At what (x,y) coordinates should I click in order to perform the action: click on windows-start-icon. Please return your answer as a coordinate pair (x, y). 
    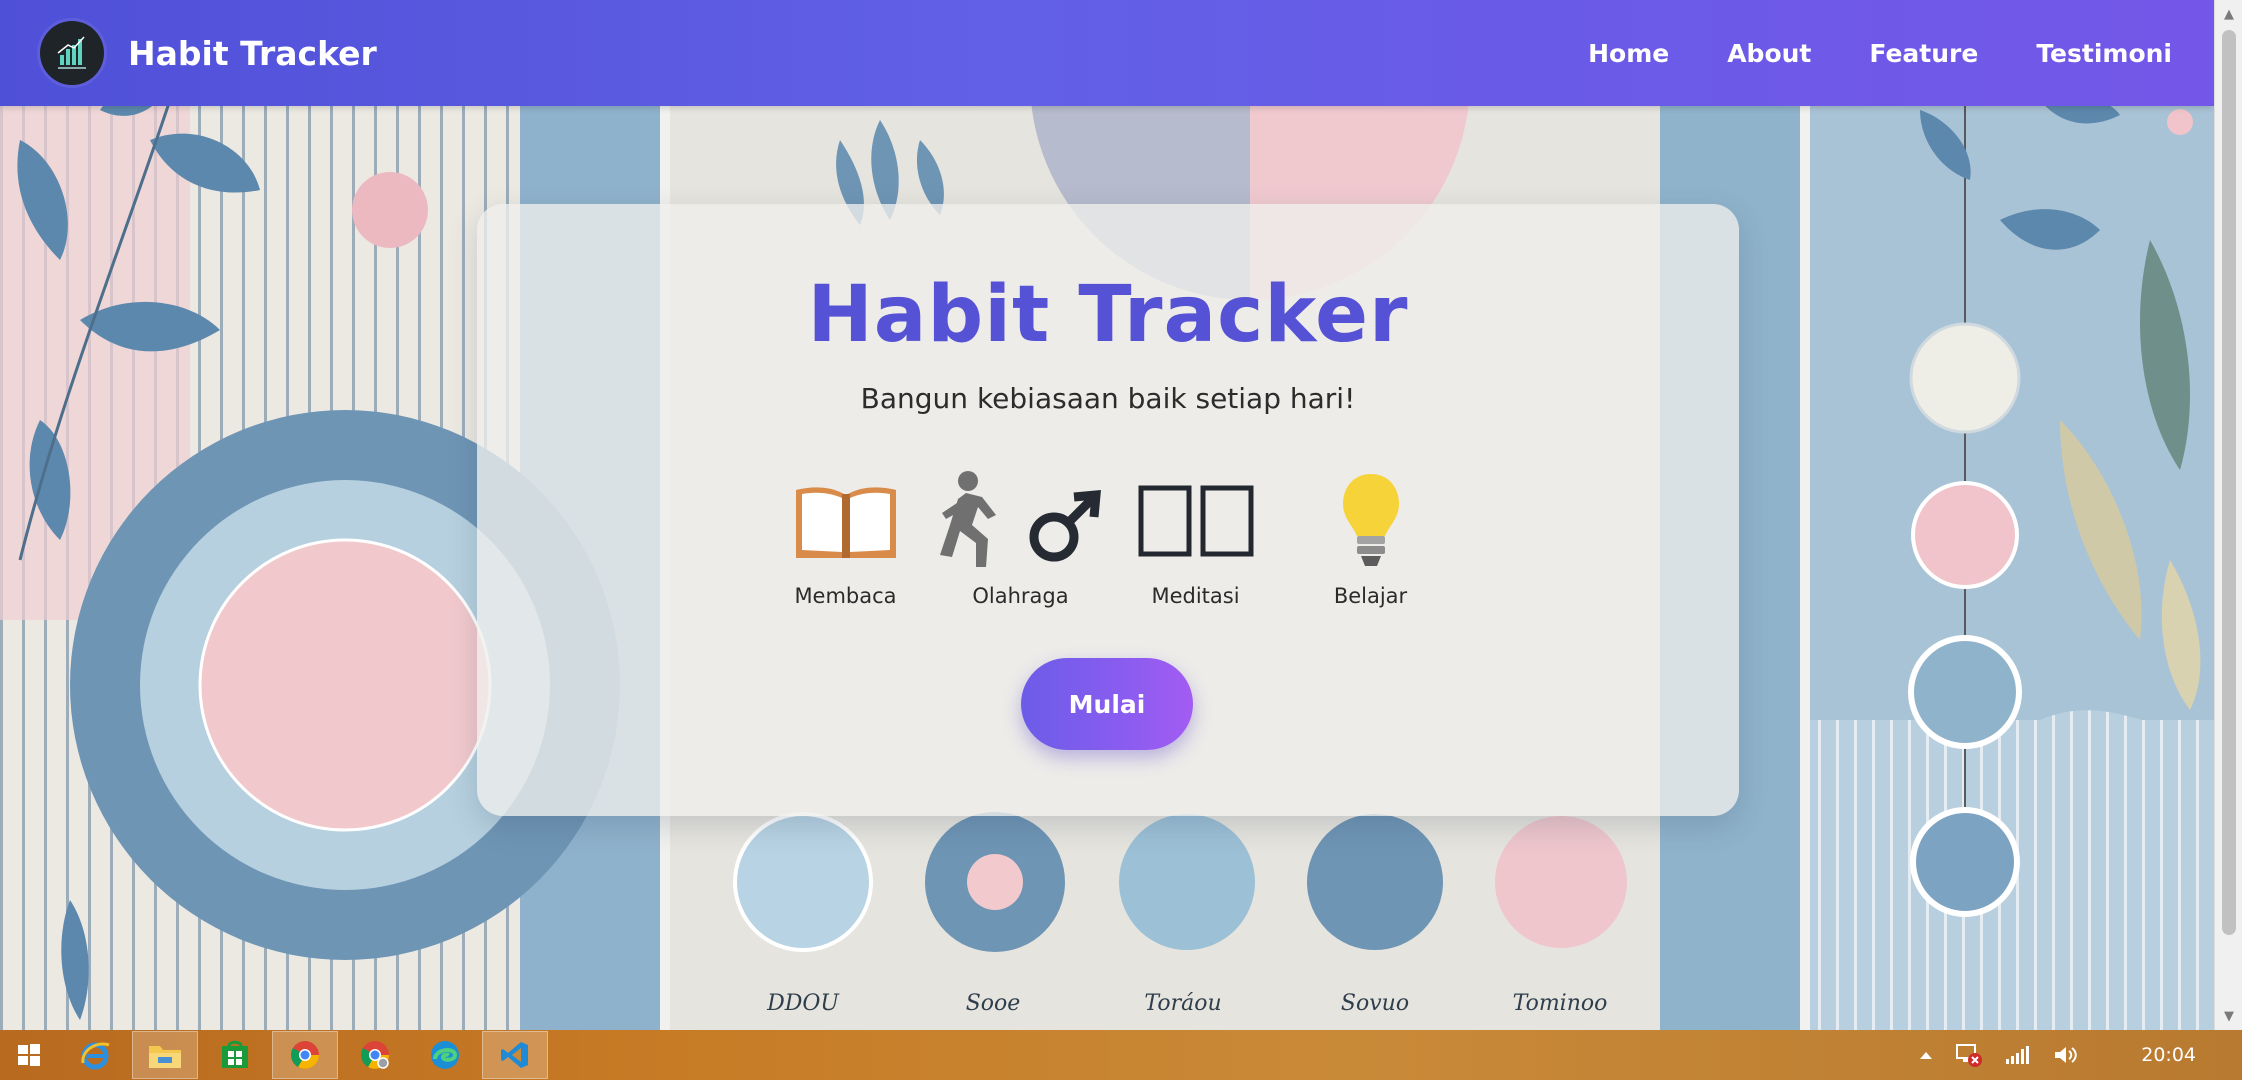
    Looking at the image, I should click on (29, 1055).